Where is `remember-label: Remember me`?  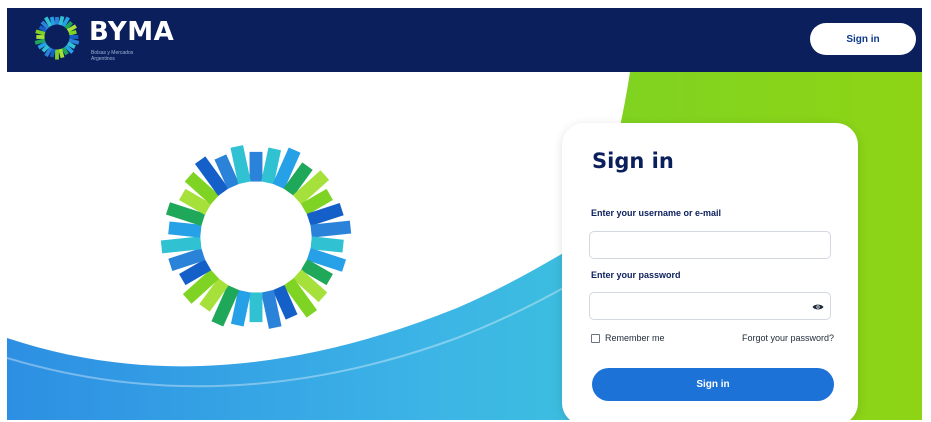 remember-label: Remember me is located at coordinates (635, 338).